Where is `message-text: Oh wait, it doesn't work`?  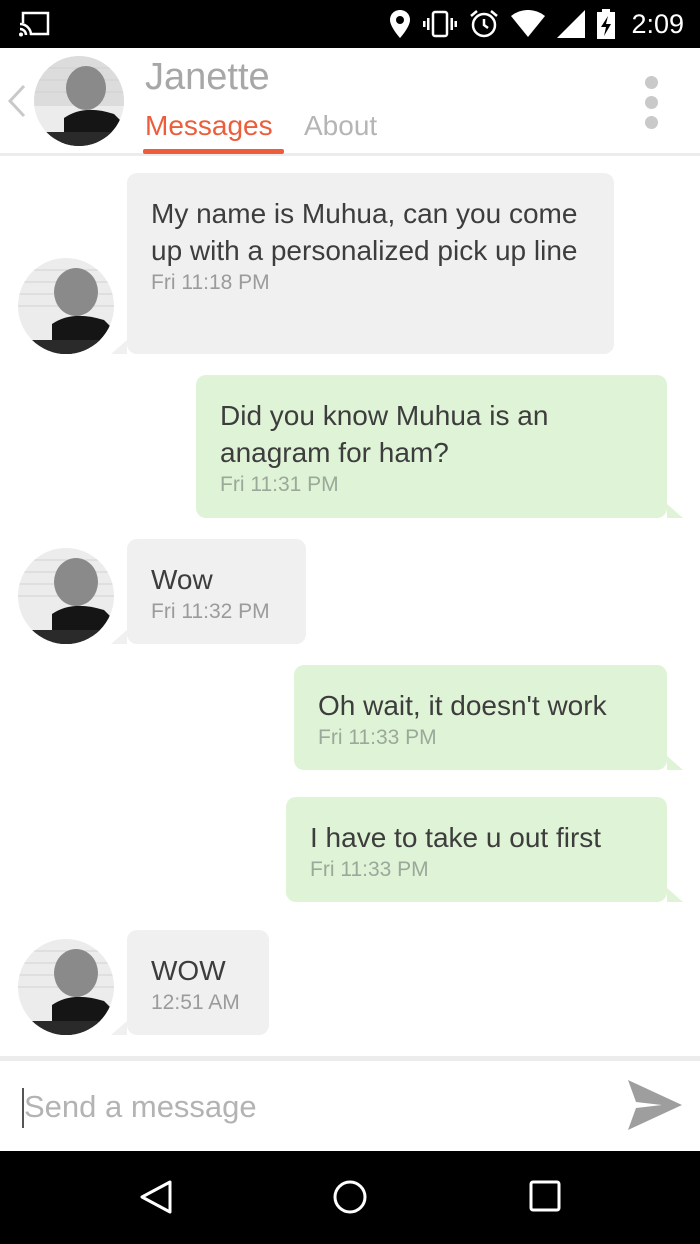
message-text: Oh wait, it doesn't work is located at coordinates (462, 705).